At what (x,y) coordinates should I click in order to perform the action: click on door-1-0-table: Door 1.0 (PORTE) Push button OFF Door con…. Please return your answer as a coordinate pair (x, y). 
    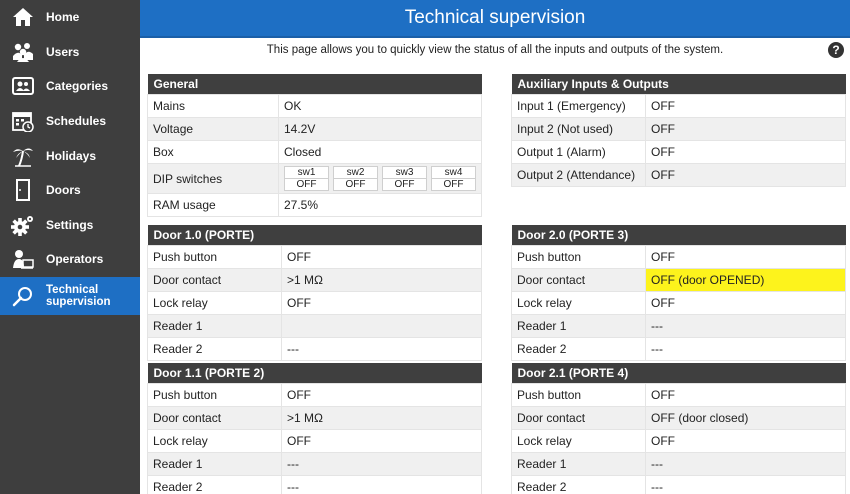
    Looking at the image, I should click on (314, 293).